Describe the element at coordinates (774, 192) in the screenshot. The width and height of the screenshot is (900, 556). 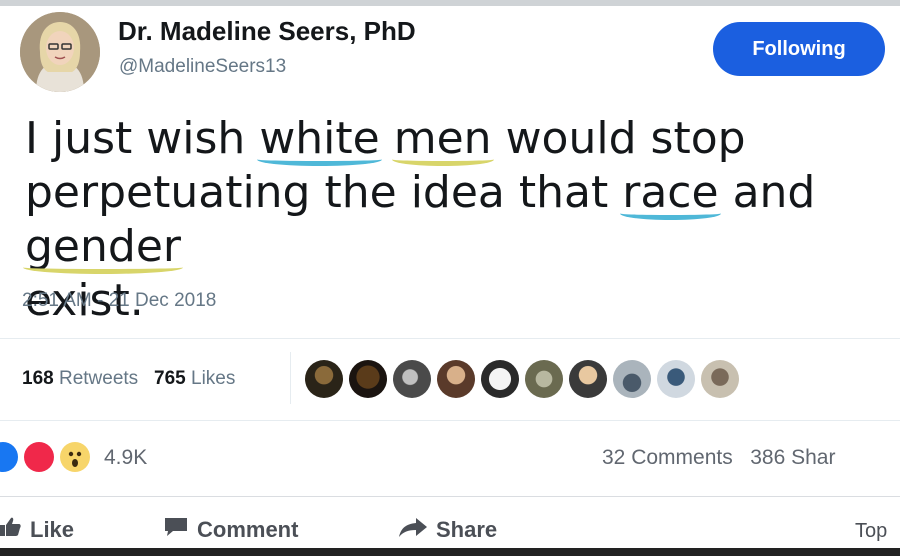
I see `tweet-word: and` at that location.